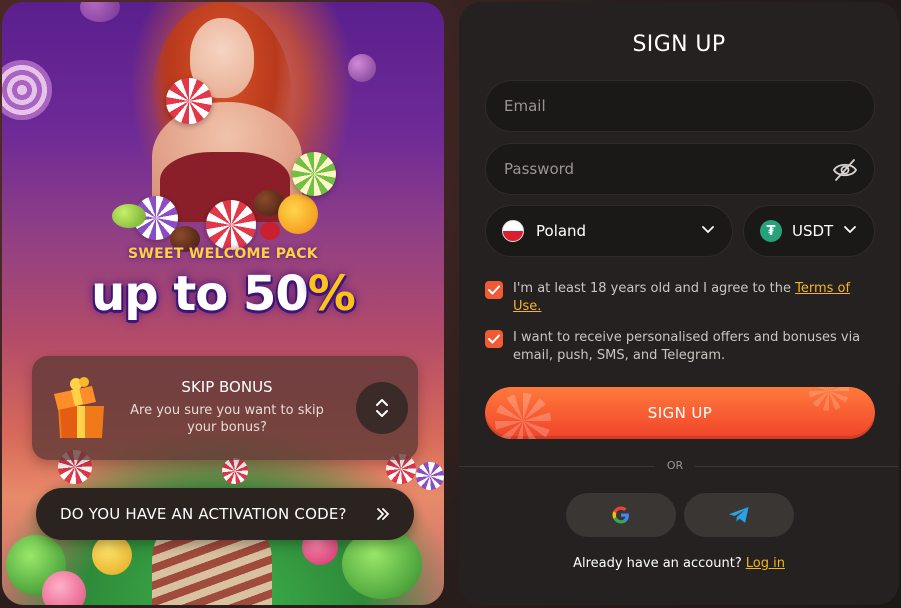 This screenshot has width=901, height=608. I want to click on login-prompt-row: Already have an account? Log in, so click(679, 563).